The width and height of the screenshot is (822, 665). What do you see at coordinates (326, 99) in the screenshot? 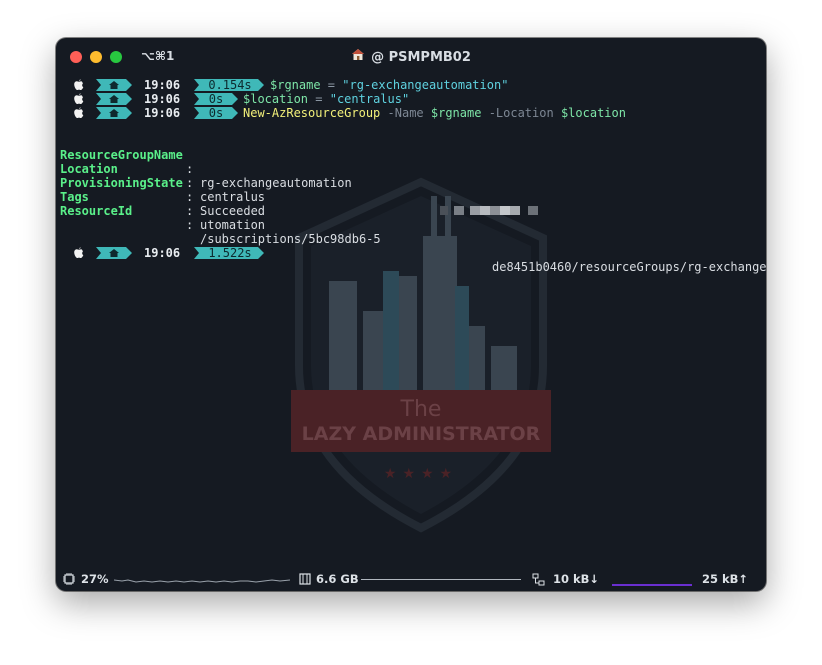
I see `command-text: $location = "centralus"` at bounding box center [326, 99].